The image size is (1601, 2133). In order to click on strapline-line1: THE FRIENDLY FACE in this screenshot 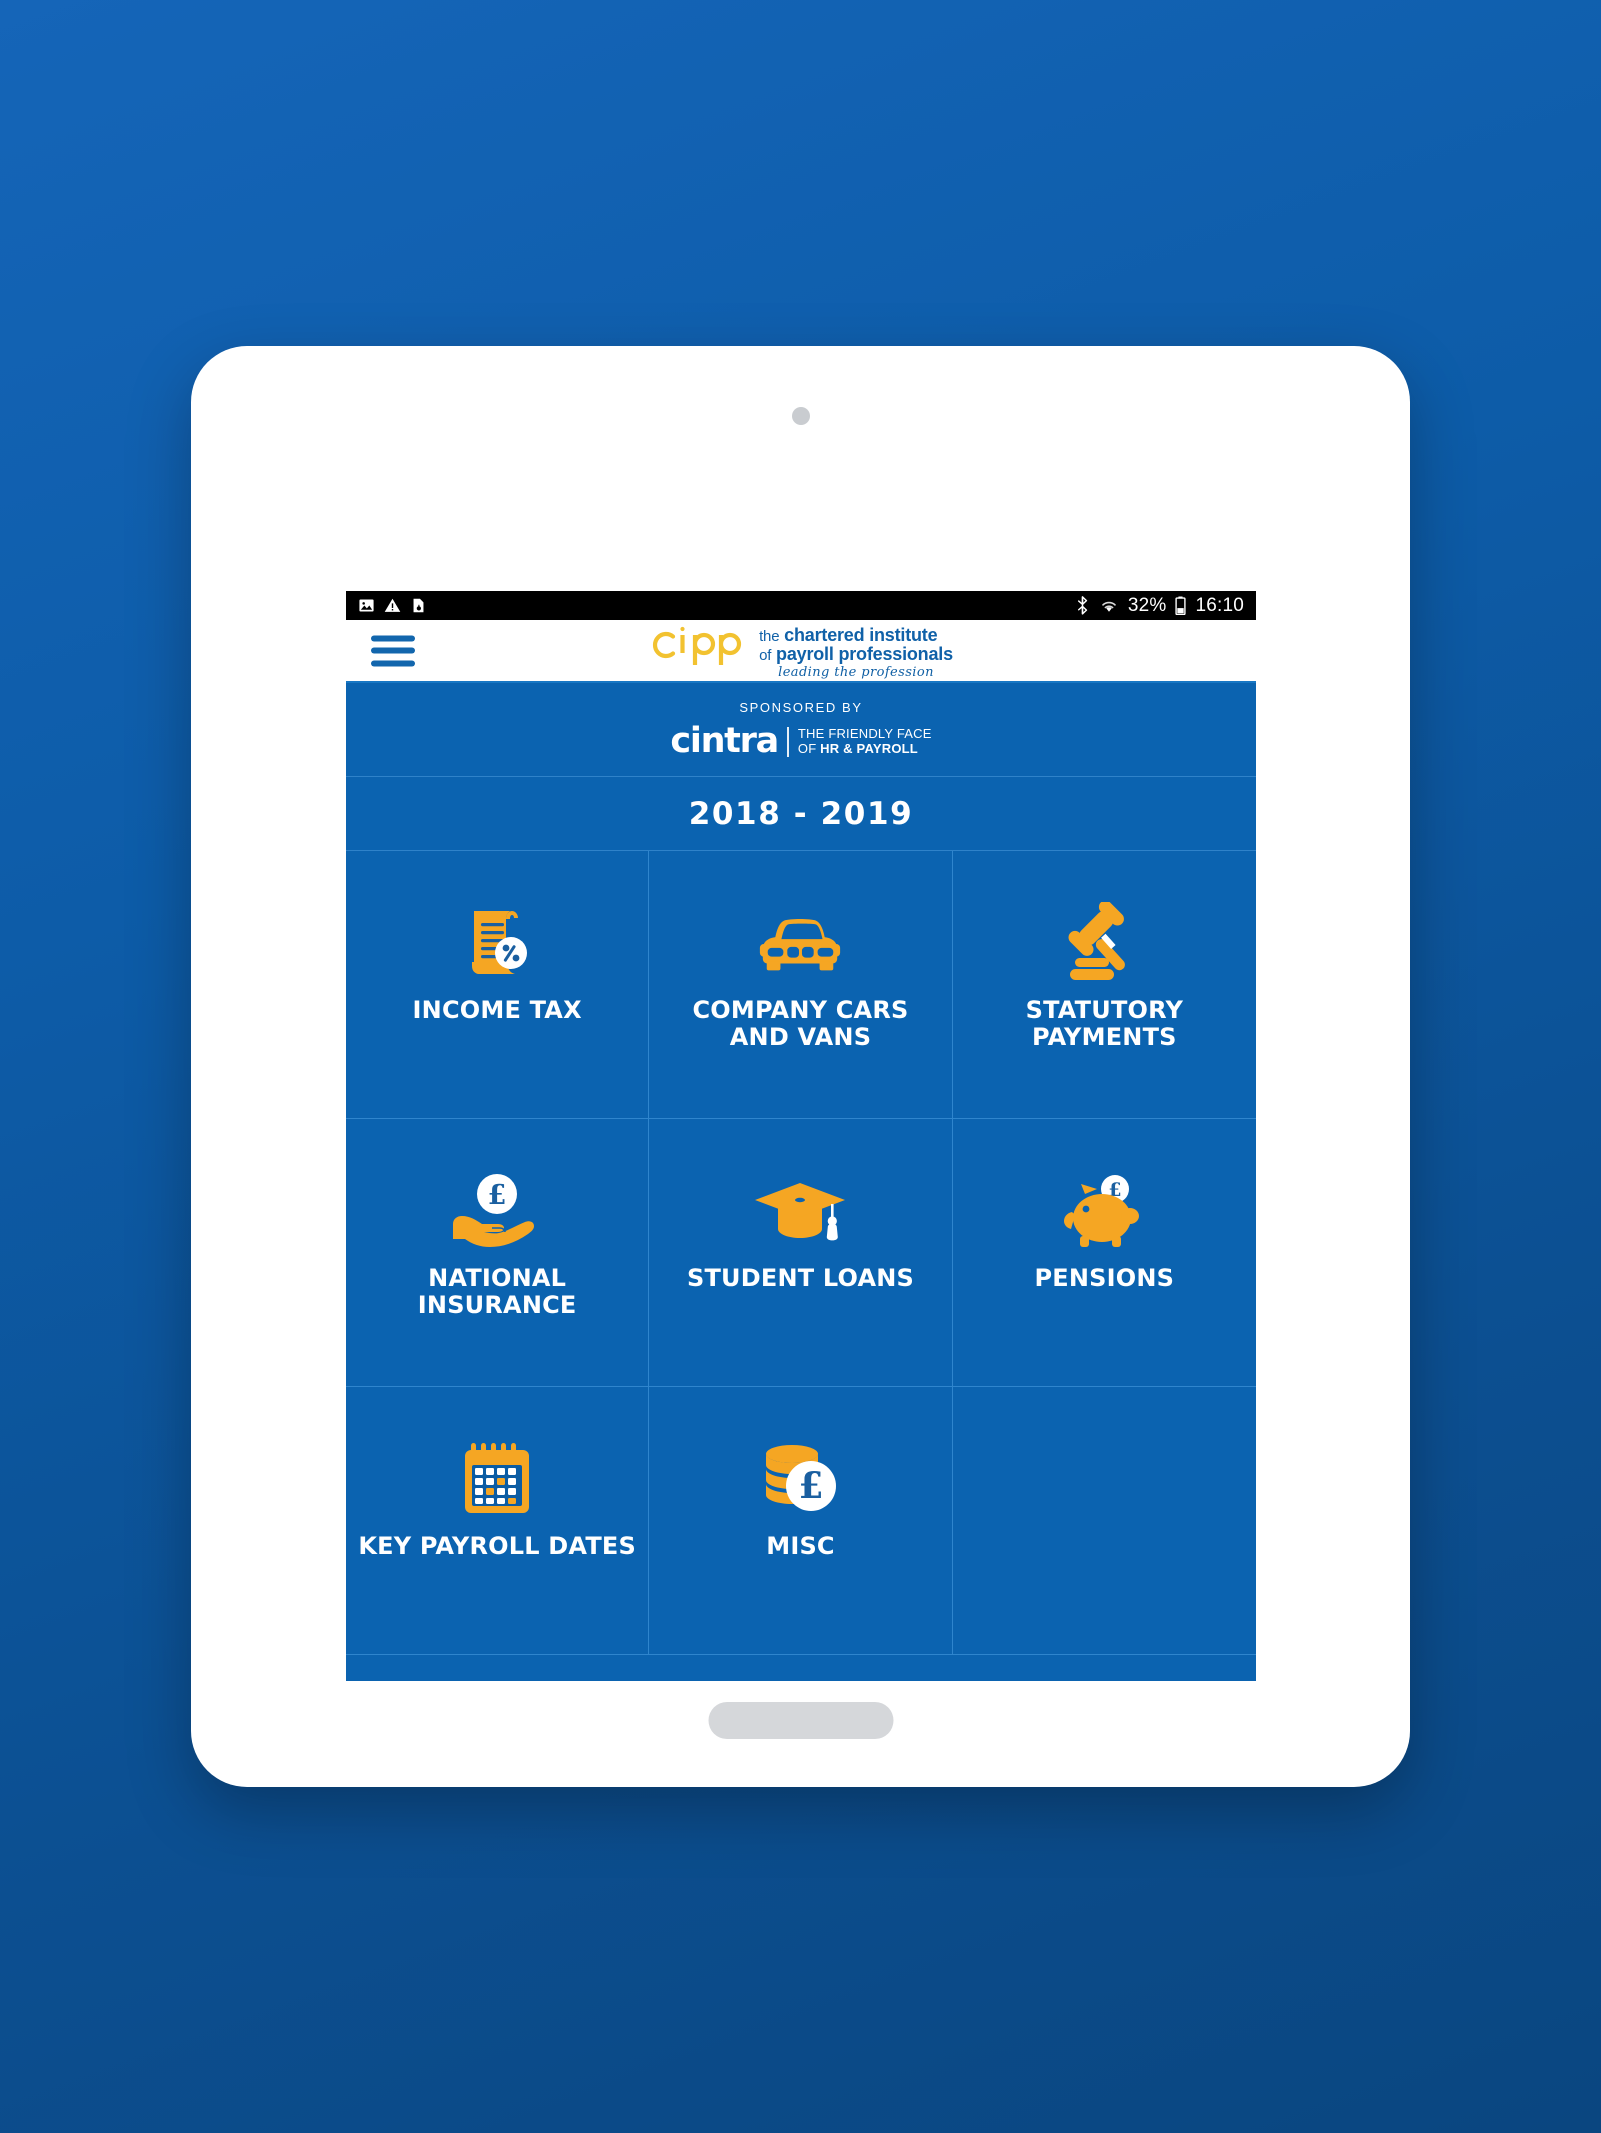, I will do `click(864, 733)`.